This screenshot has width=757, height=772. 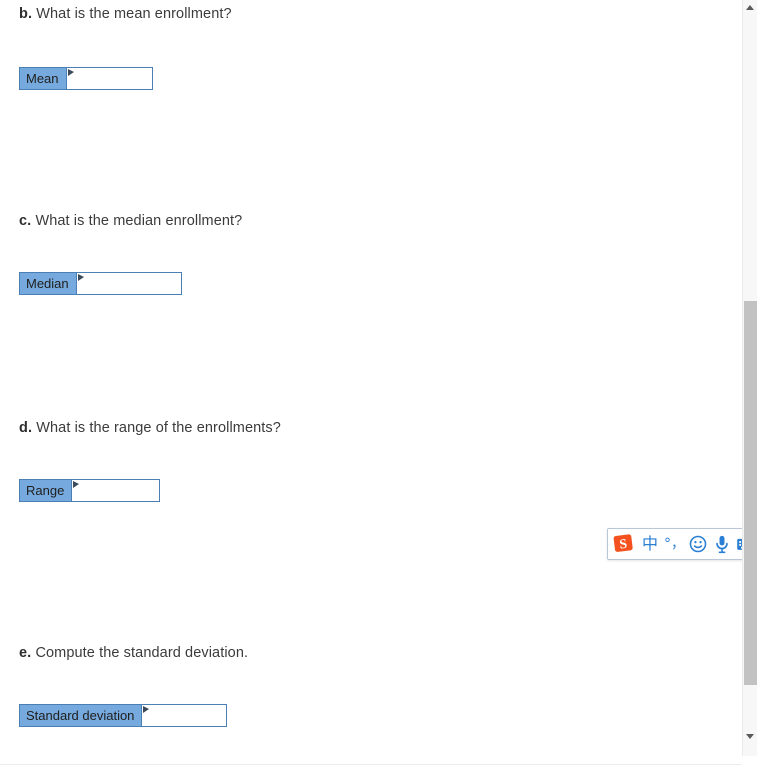 I want to click on page-bottom-divider, so click(x=371, y=764).